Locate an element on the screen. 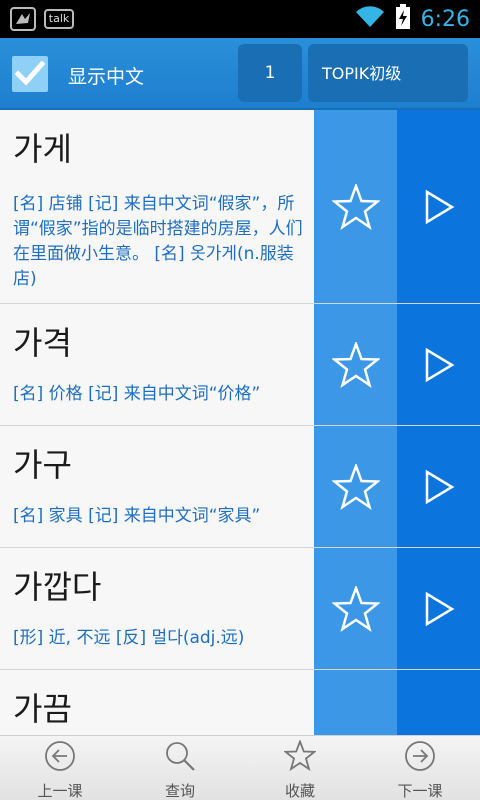  next-lesson-label: 下一课 is located at coordinates (420, 791).